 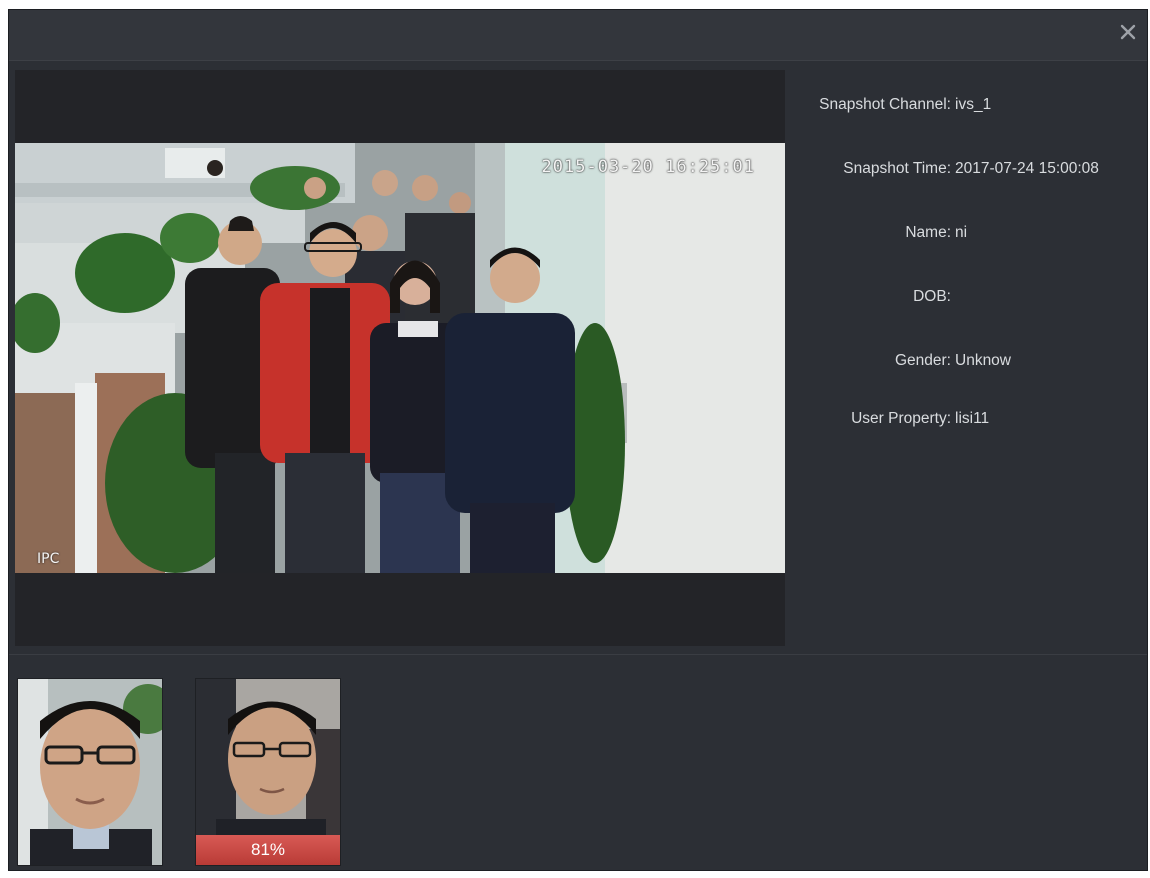 I want to click on face-snapshot-image, so click(x=90, y=772).